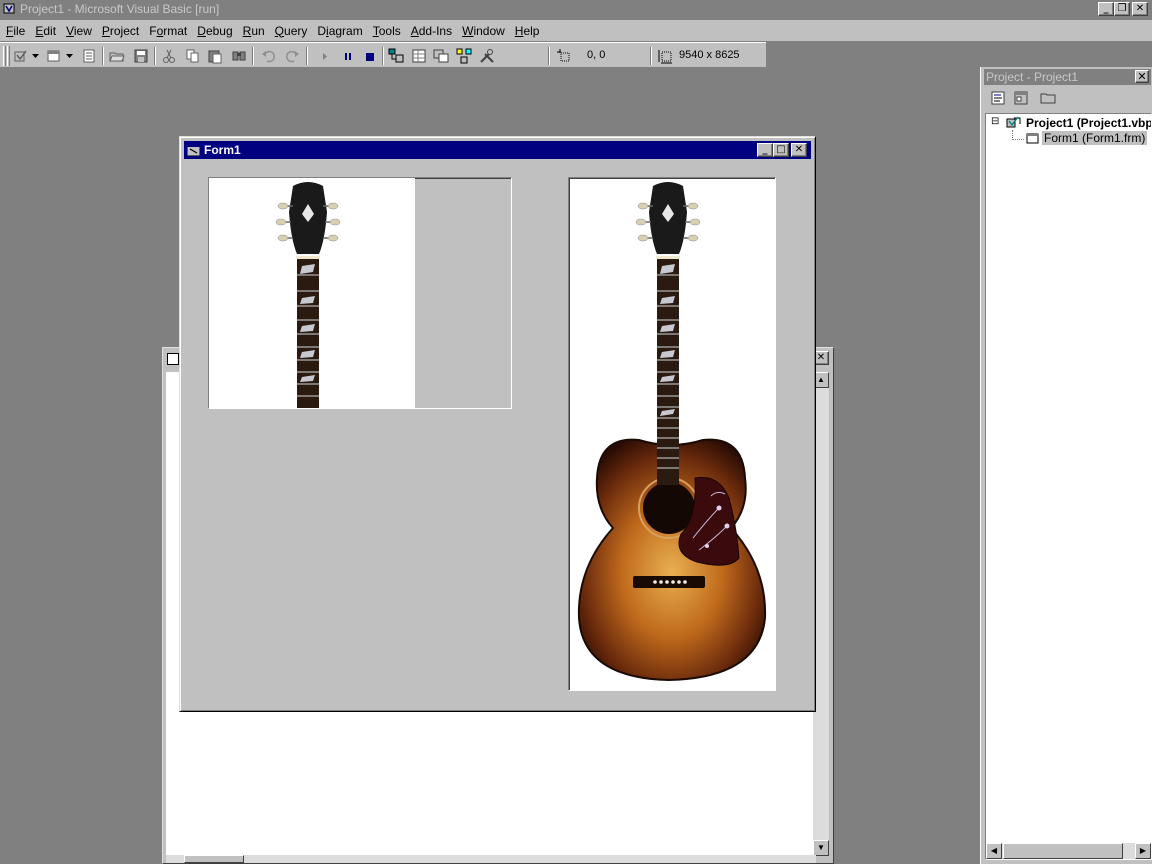 Image resolution: width=1152 pixels, height=864 pixels. I want to click on code-horizontal-scrollbar, so click(491, 859).